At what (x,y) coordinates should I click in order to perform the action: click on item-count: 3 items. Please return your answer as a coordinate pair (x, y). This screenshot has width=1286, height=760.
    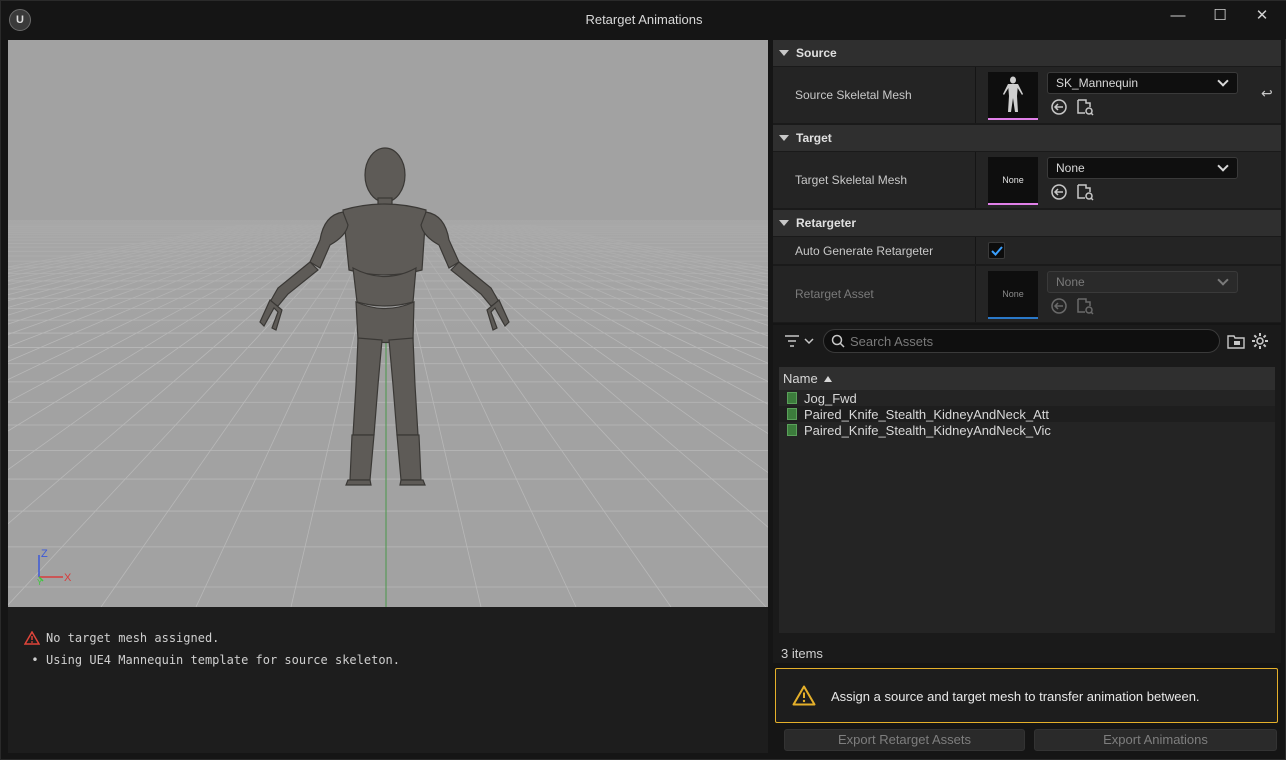
    Looking at the image, I should click on (802, 653).